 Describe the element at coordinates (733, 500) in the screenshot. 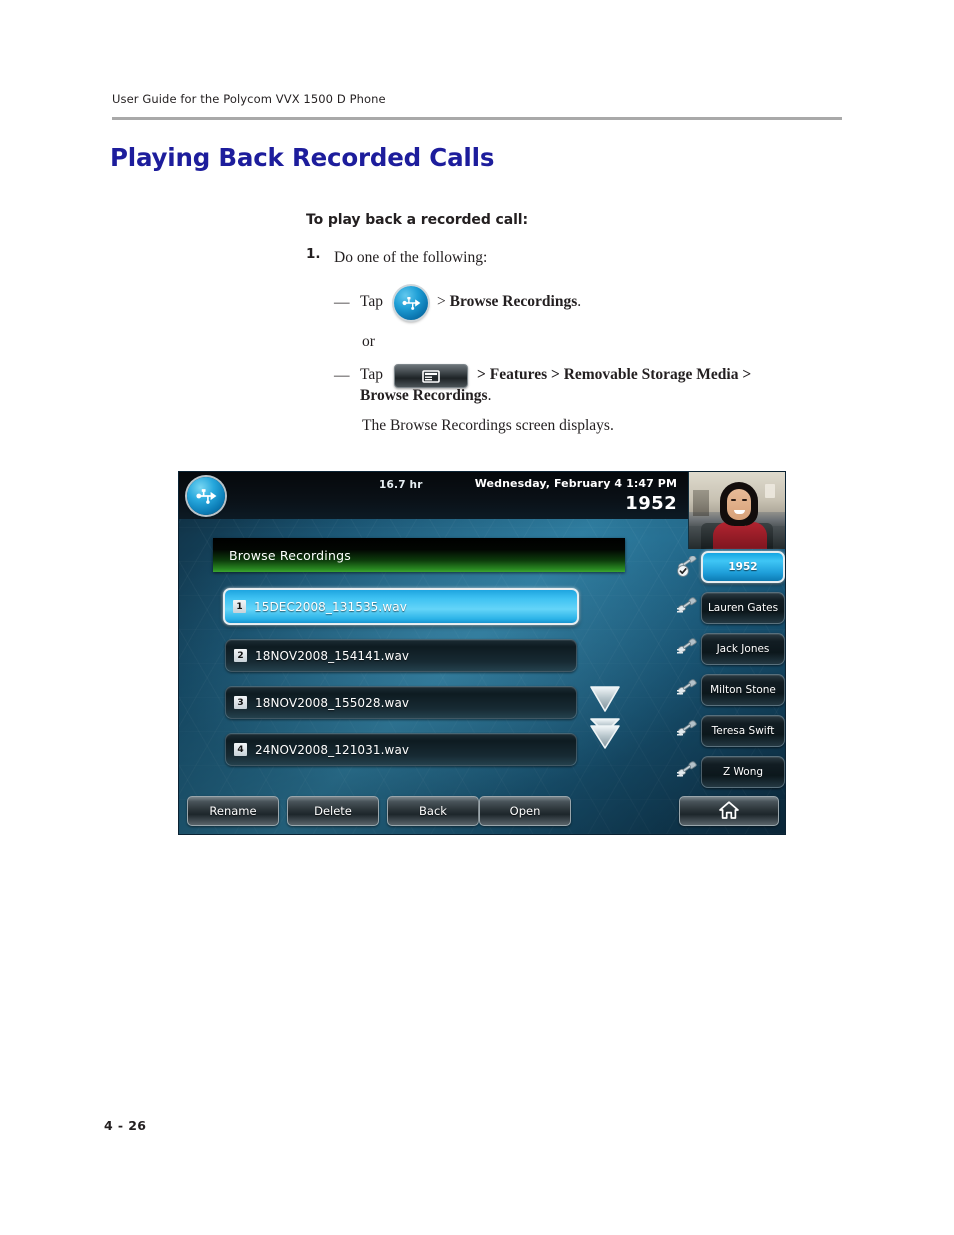

I see `video-person-eye-left` at that location.